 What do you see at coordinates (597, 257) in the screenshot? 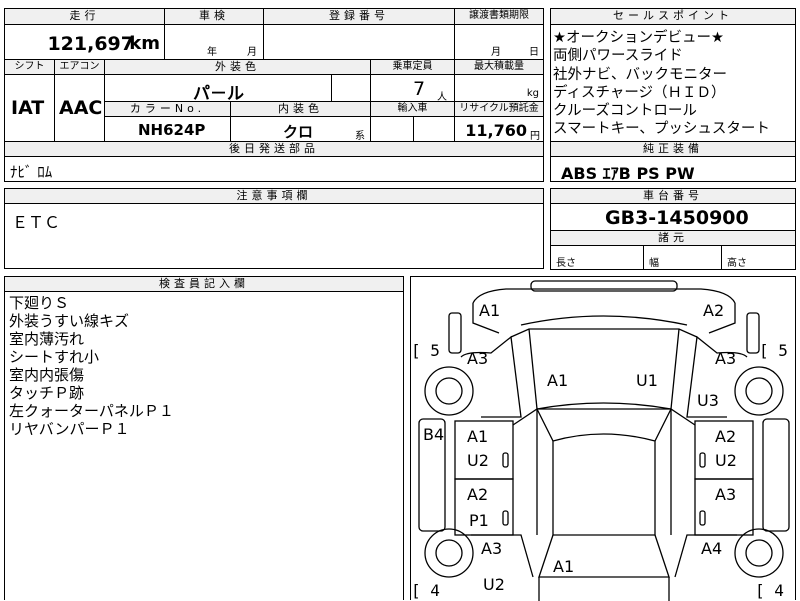
I see `length-cell: 長さ` at bounding box center [597, 257].